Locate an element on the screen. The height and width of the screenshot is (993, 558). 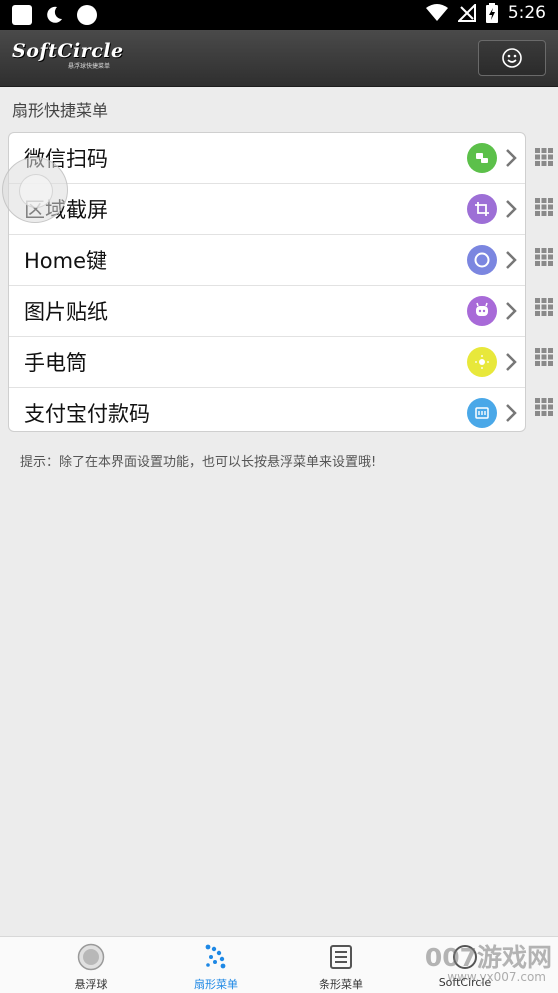
section-title: 扇形快捷菜单 is located at coordinates (60, 110).